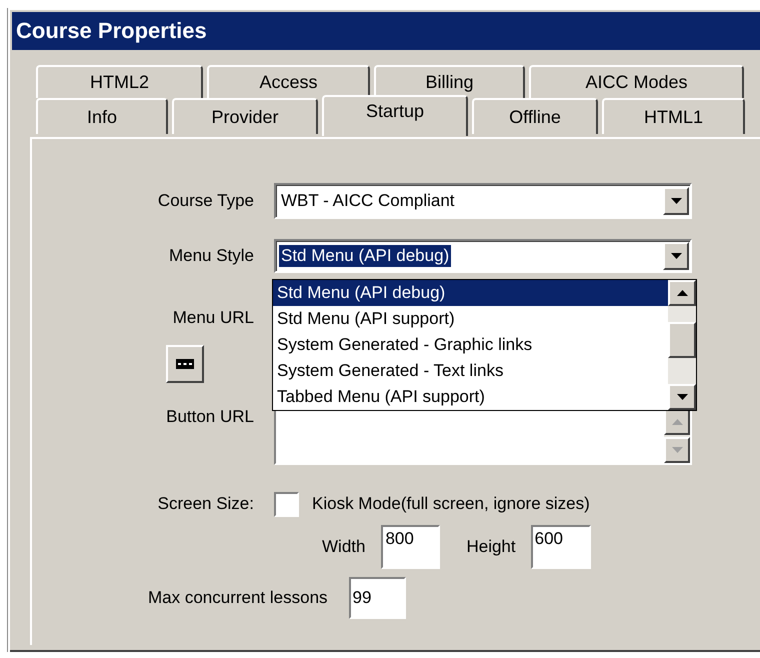 The height and width of the screenshot is (658, 760). I want to click on input-field: 800, so click(410, 547).